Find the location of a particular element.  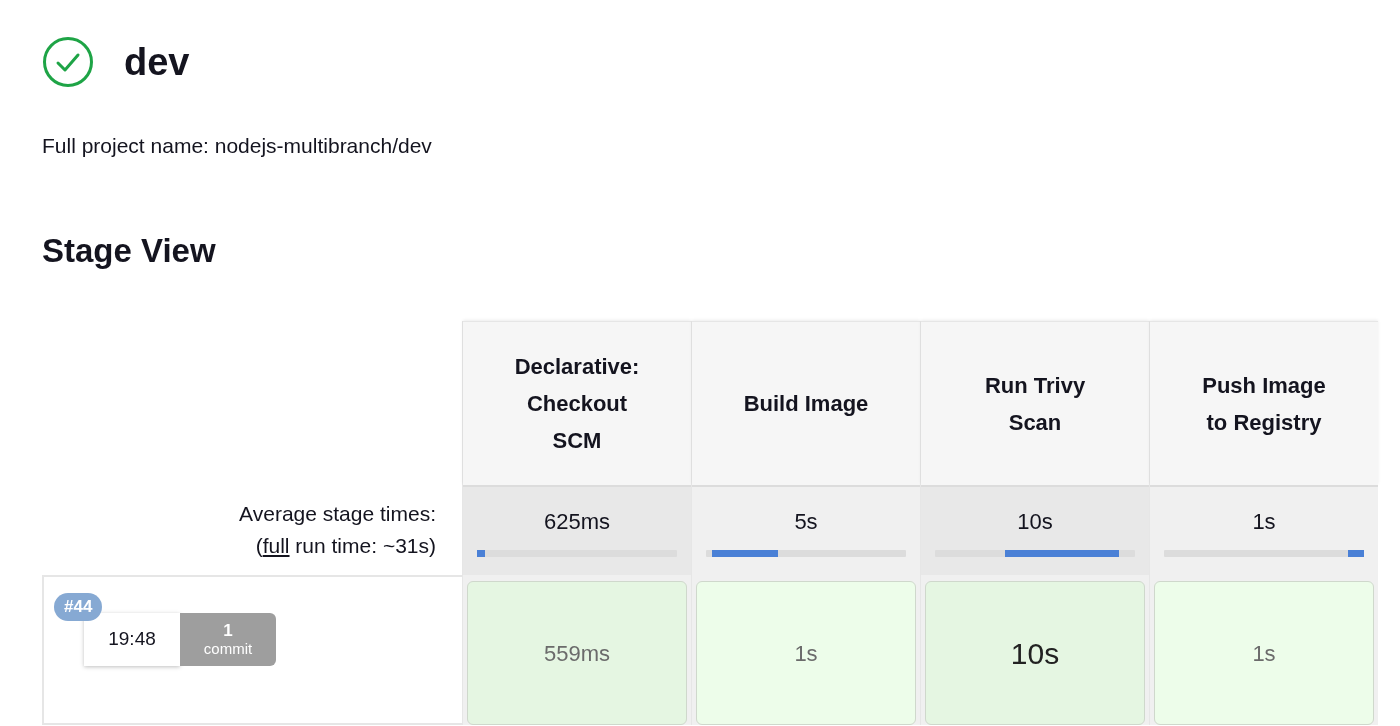

stage-header: Push Image to Registry is located at coordinates (1264, 403).